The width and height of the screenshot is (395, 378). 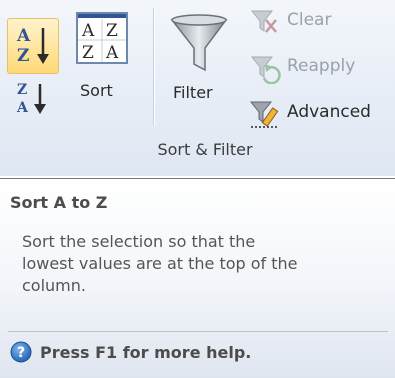 What do you see at coordinates (96, 90) in the screenshot?
I see `sort-button-label: Sort` at bounding box center [96, 90].